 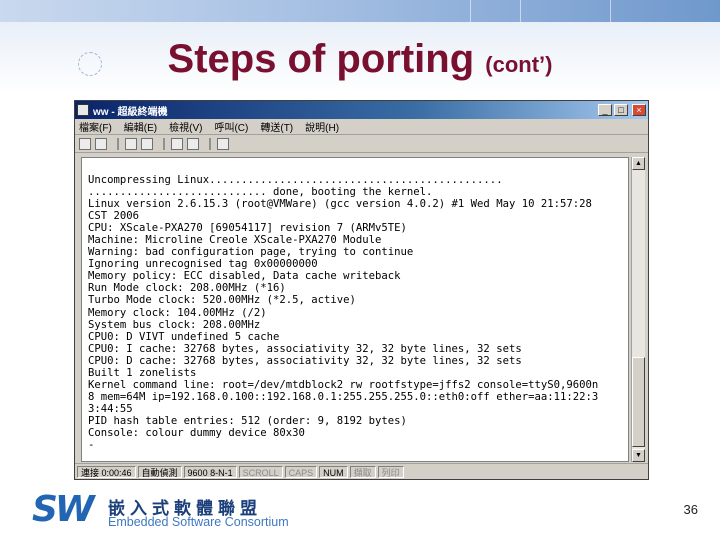 What do you see at coordinates (187, 288) in the screenshot?
I see `terminal-line: Run Mode clock: 208.00MHz (*16)` at bounding box center [187, 288].